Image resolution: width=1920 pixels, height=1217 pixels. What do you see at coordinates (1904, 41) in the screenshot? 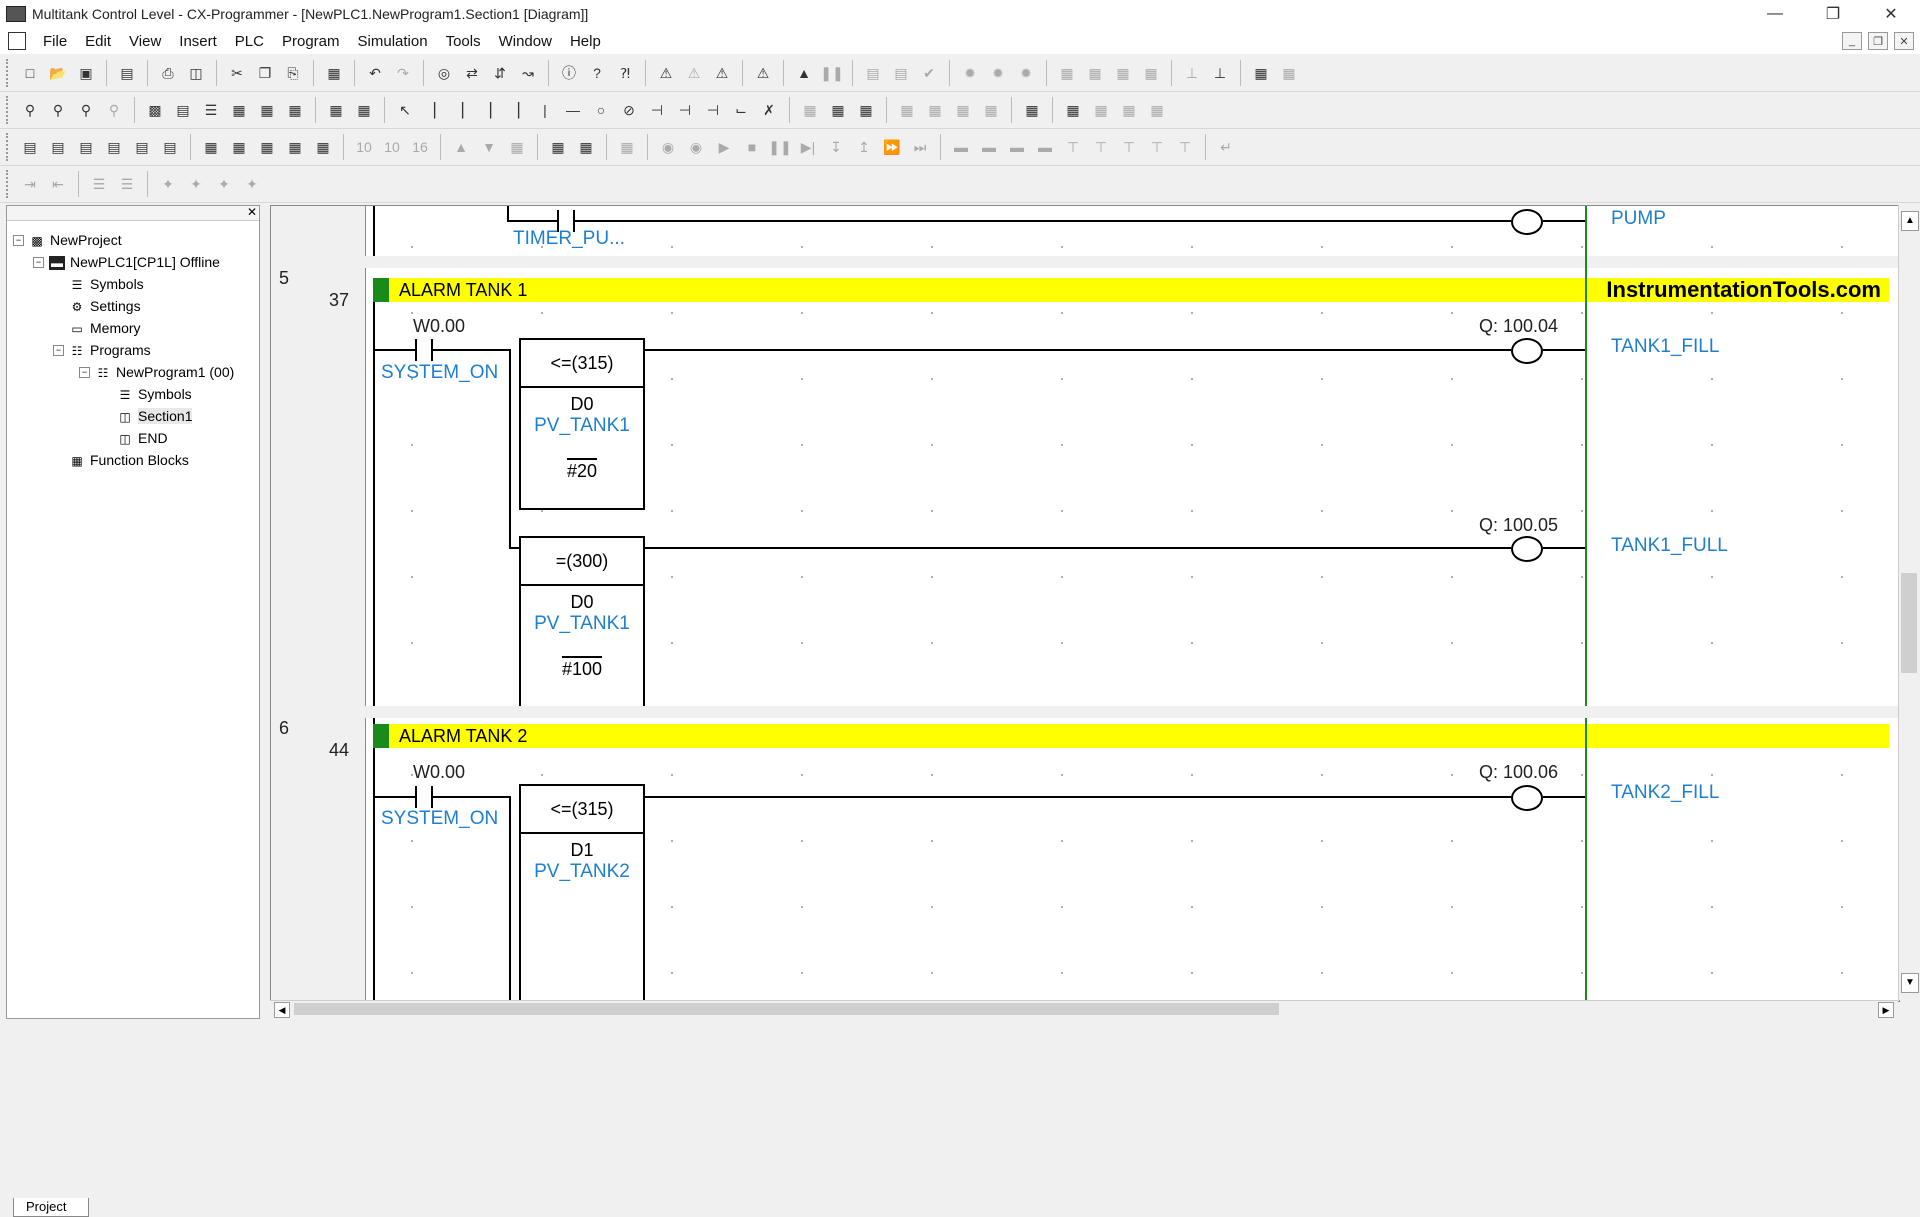
I see `mdi-close-button: ✕` at bounding box center [1904, 41].